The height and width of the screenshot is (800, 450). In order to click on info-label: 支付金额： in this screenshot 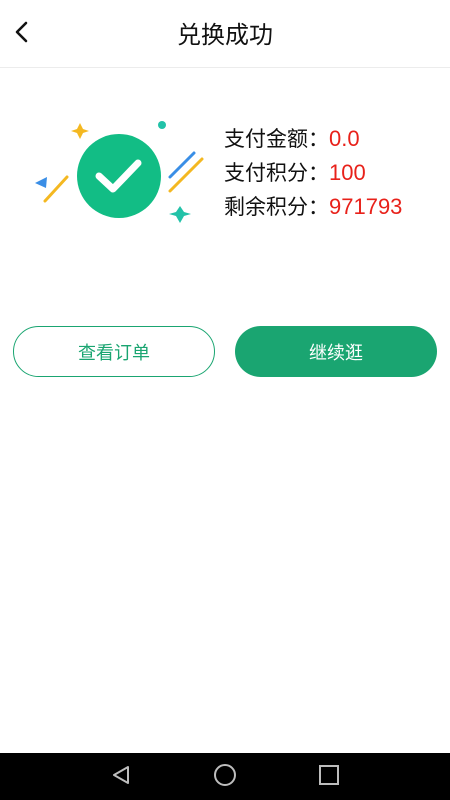, I will do `click(276, 139)`.